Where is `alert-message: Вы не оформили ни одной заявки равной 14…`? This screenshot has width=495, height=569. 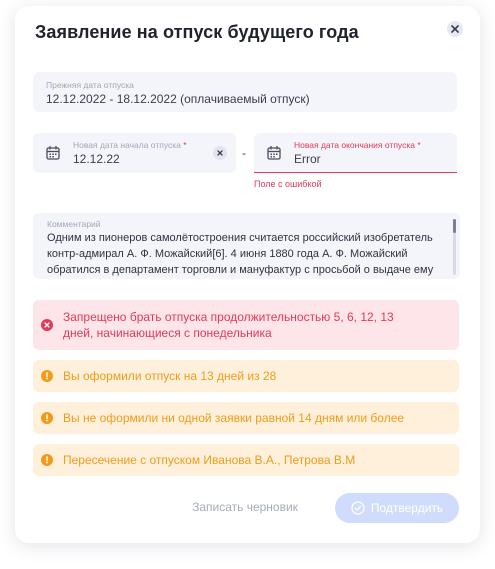
alert-message: Вы не оформили ни одной заявки равной 14… is located at coordinates (234, 418).